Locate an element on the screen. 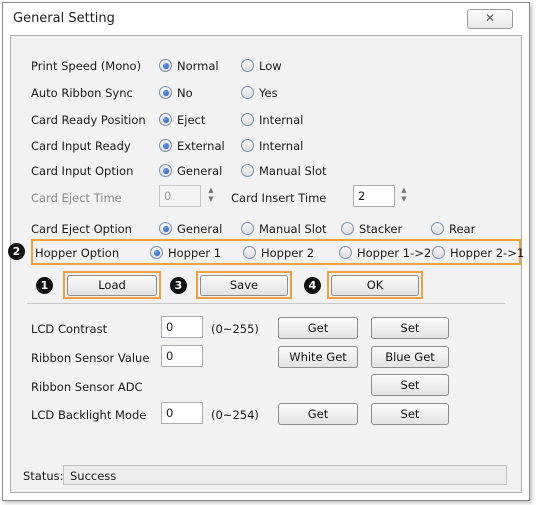  status-field: Success is located at coordinates (285, 475).